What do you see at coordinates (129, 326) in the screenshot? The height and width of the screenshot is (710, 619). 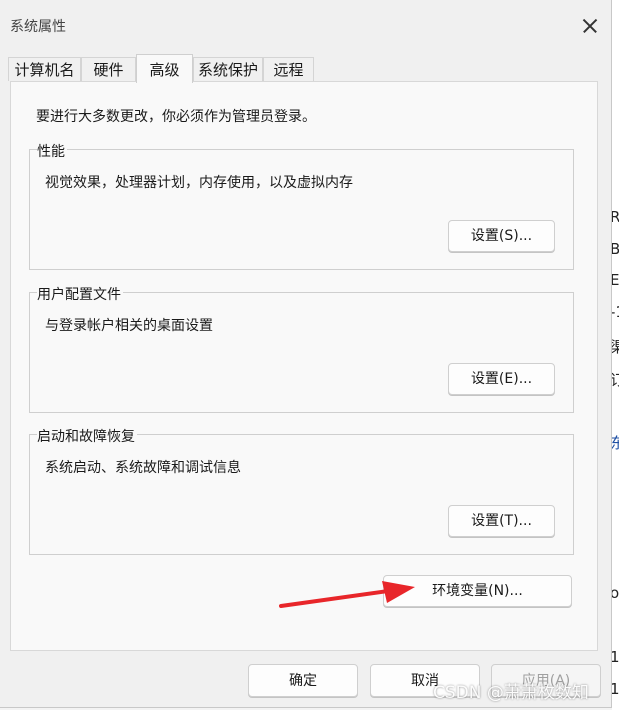 I see `user-profiles-desc: 与登录帐户相关的桌面设置` at bounding box center [129, 326].